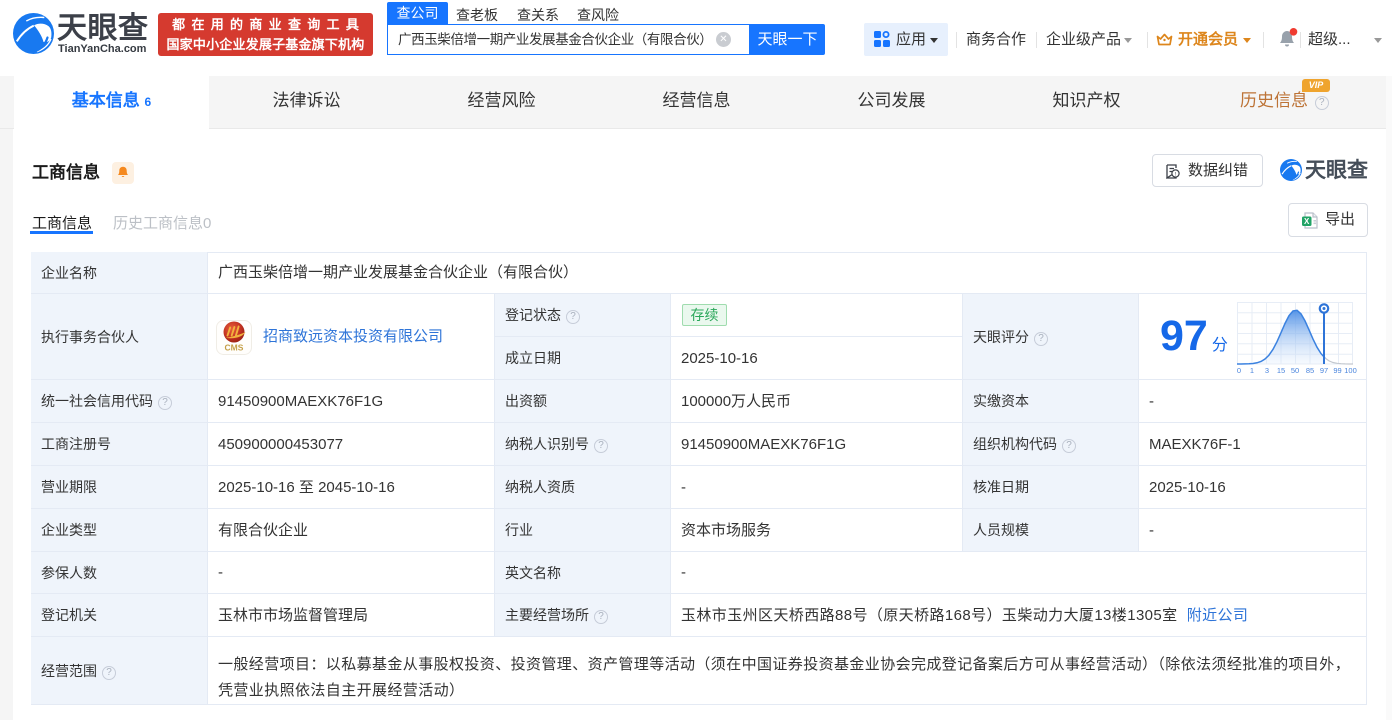 This screenshot has width=1392, height=720. I want to click on svg-text: CMS, so click(234, 348).